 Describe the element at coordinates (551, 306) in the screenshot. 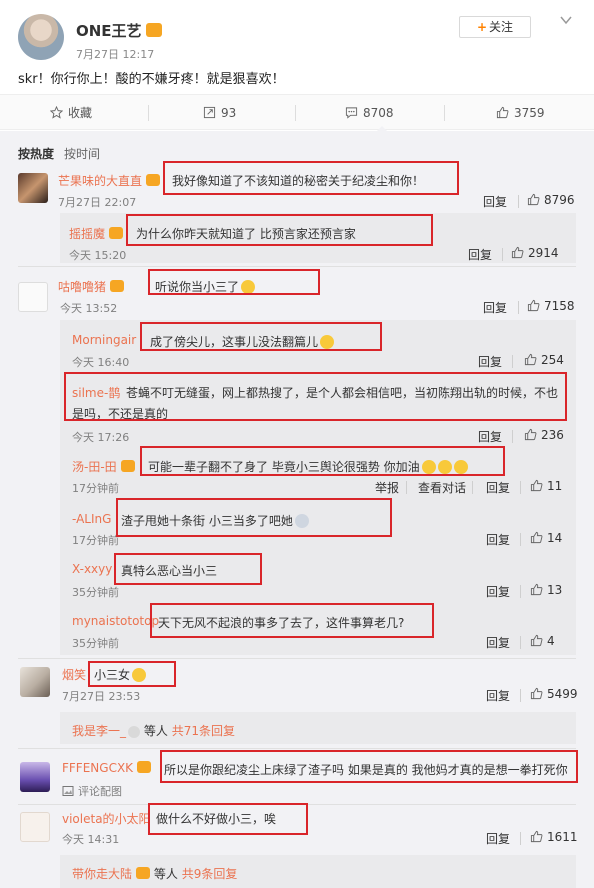

I see `like-button: 7158` at that location.